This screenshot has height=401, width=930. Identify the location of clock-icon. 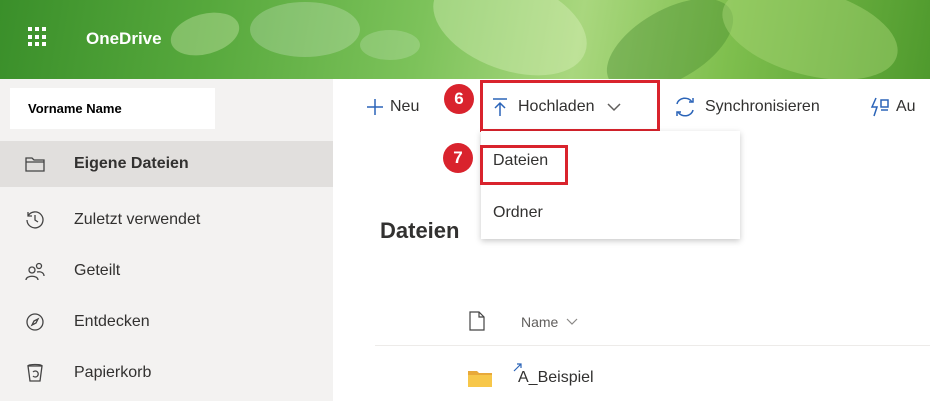
(35, 220).